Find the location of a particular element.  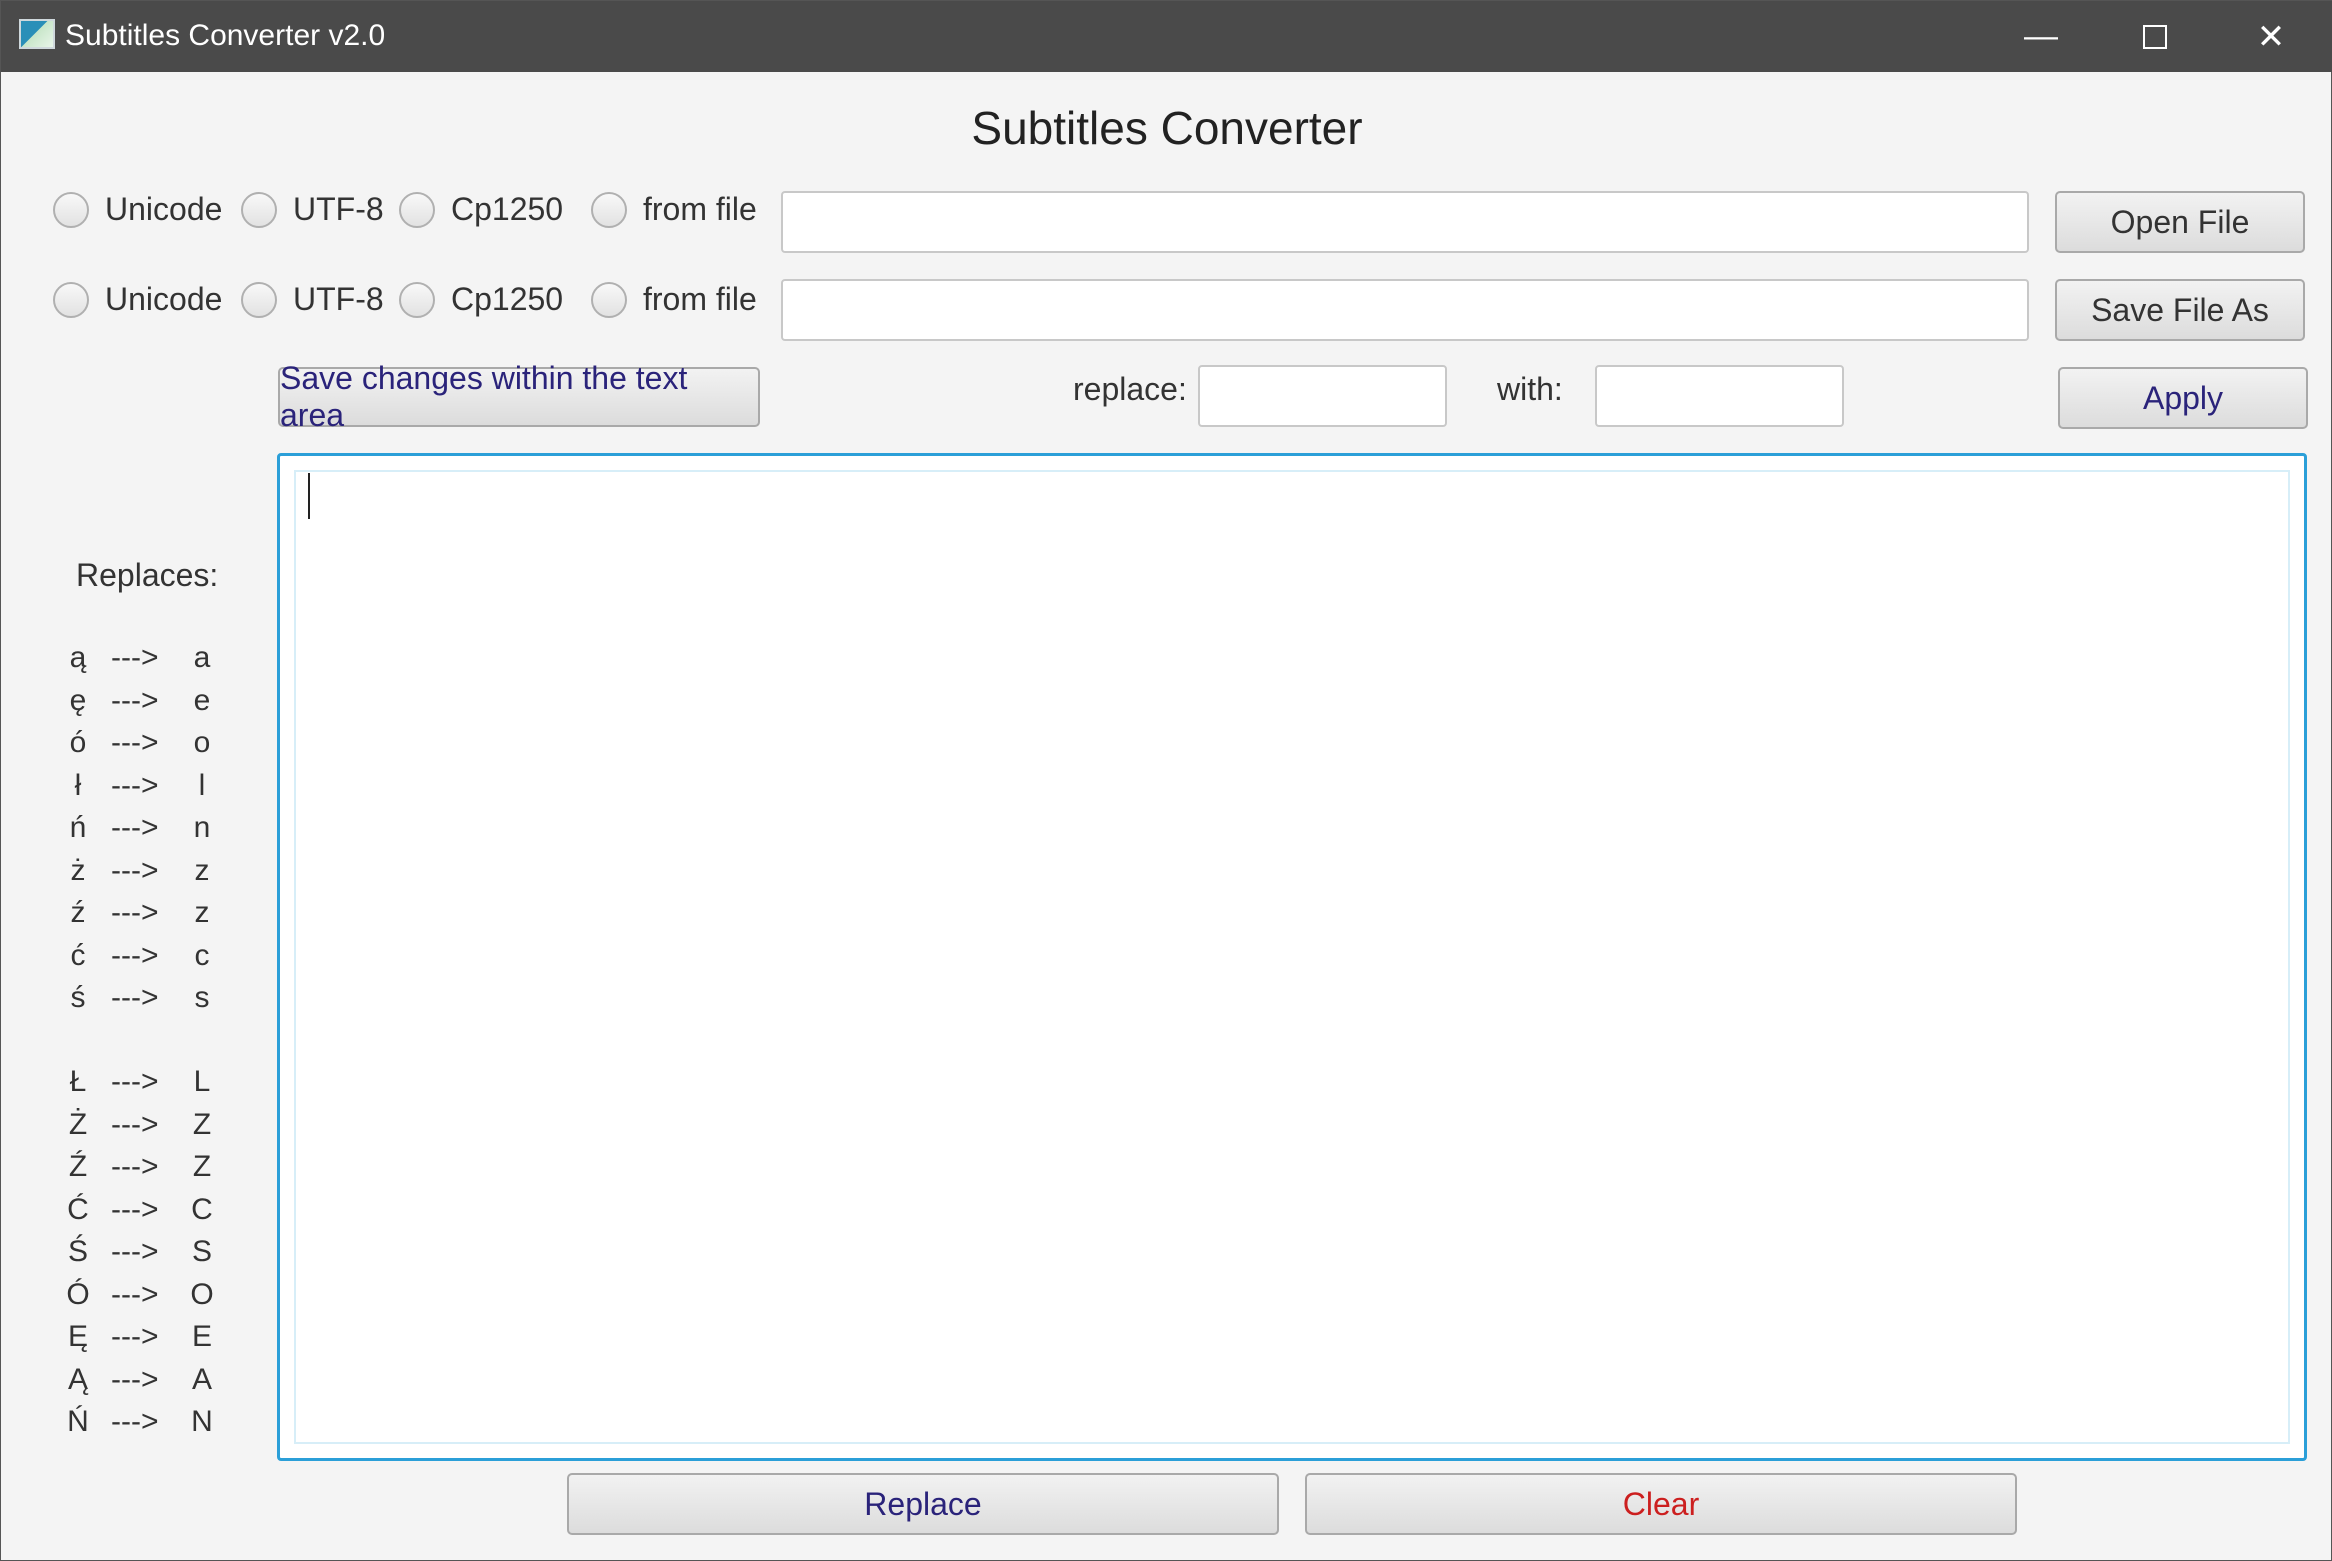

replacement-from: Ń is located at coordinates (78, 1421).